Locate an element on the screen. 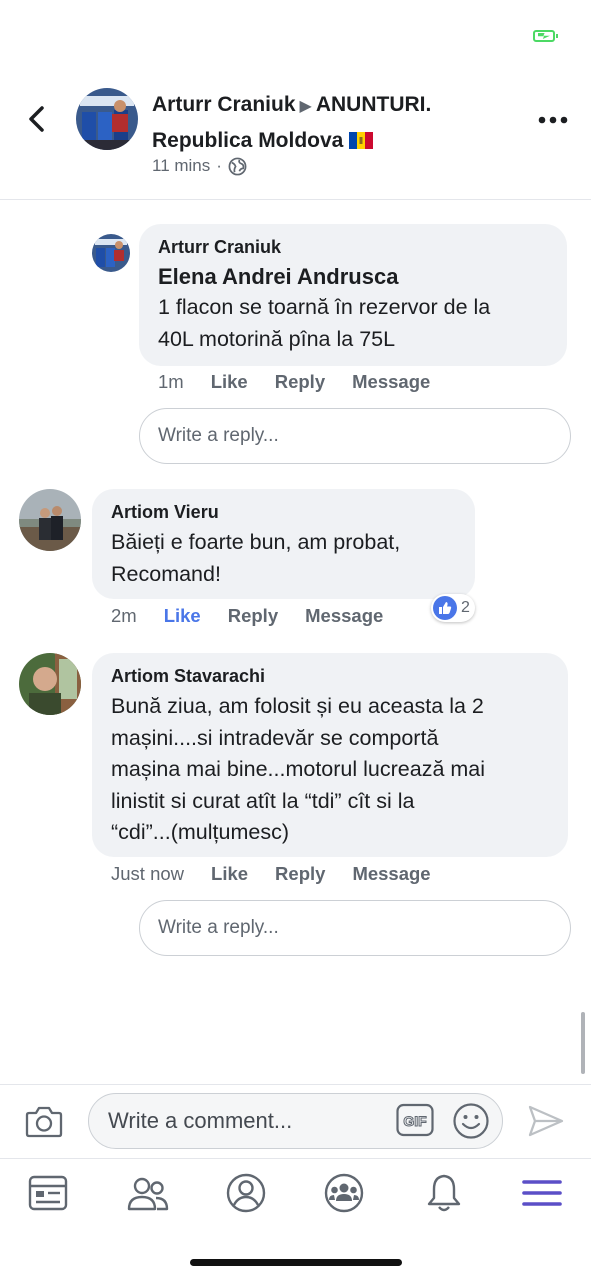 The image size is (591, 1280). moldova-flag-icon is located at coordinates (361, 140).